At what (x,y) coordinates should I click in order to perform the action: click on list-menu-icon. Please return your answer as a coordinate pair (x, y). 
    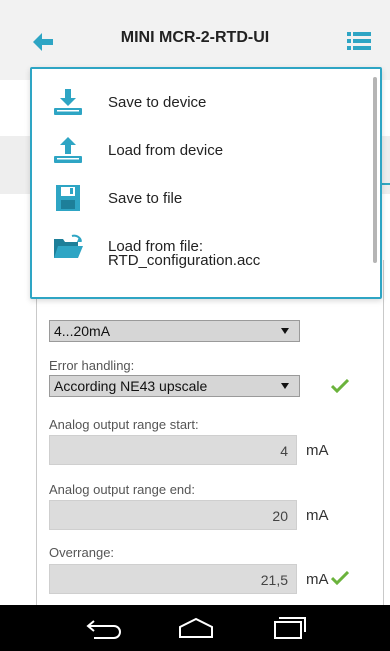
    Looking at the image, I should click on (359, 41).